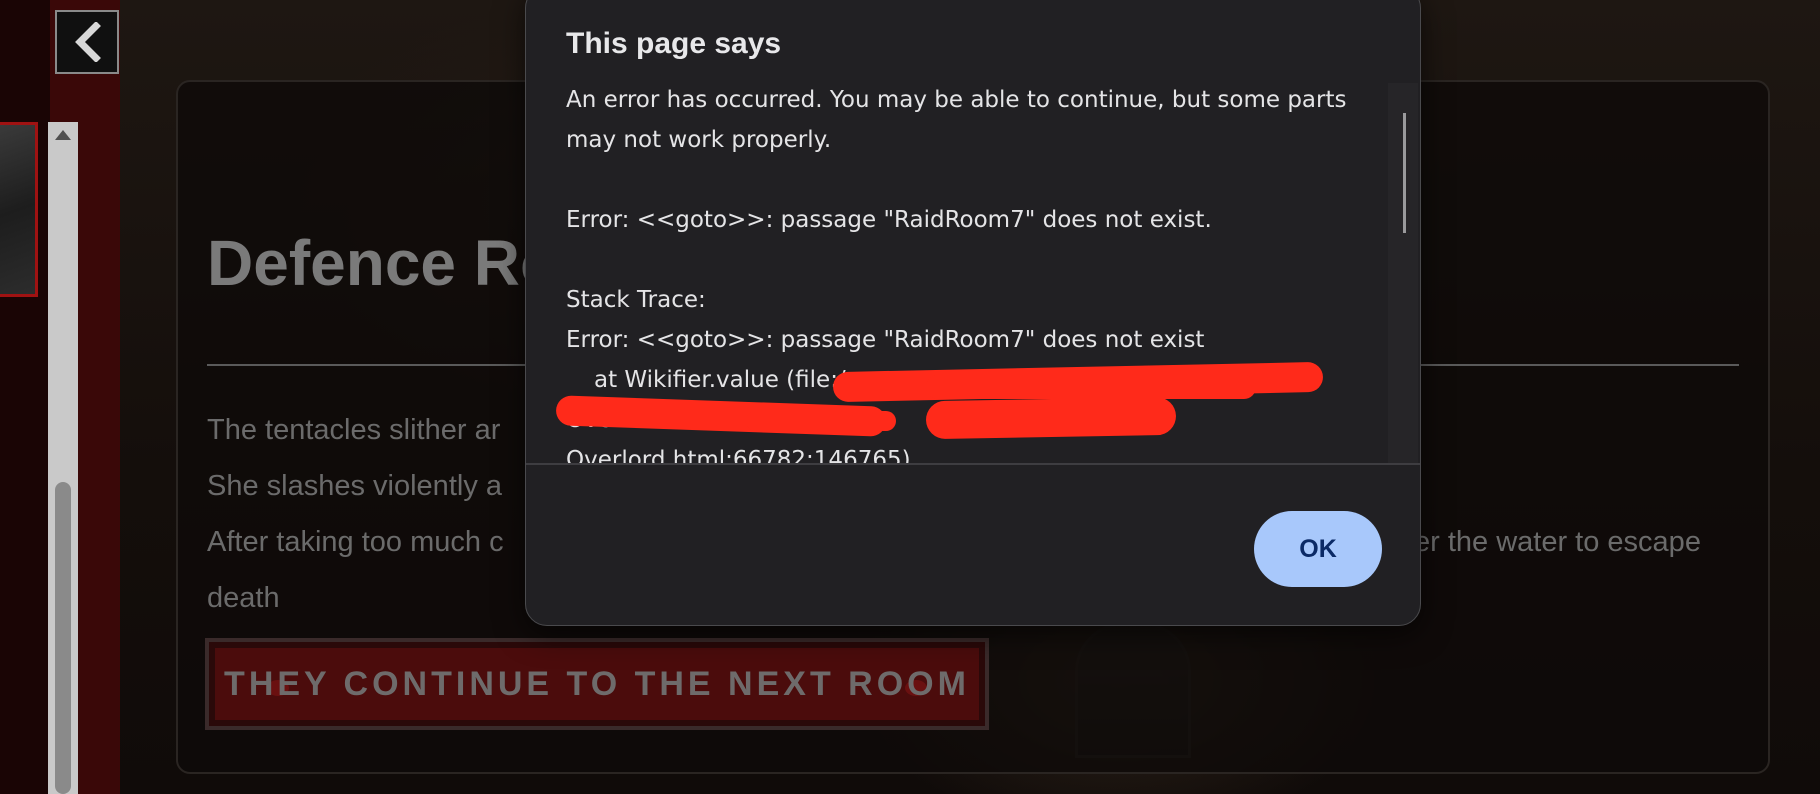  Describe the element at coordinates (354, 430) in the screenshot. I see `passage-line: The tentacles slither ar` at that location.